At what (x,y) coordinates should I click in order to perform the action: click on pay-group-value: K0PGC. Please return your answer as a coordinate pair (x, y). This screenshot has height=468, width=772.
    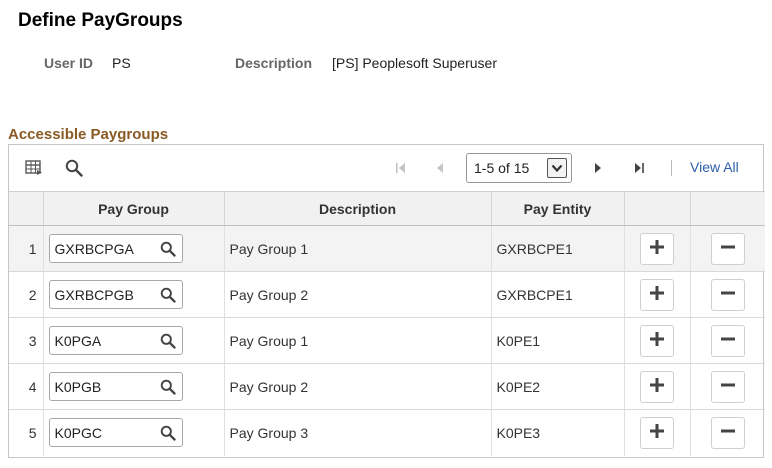
    Looking at the image, I should click on (78, 433).